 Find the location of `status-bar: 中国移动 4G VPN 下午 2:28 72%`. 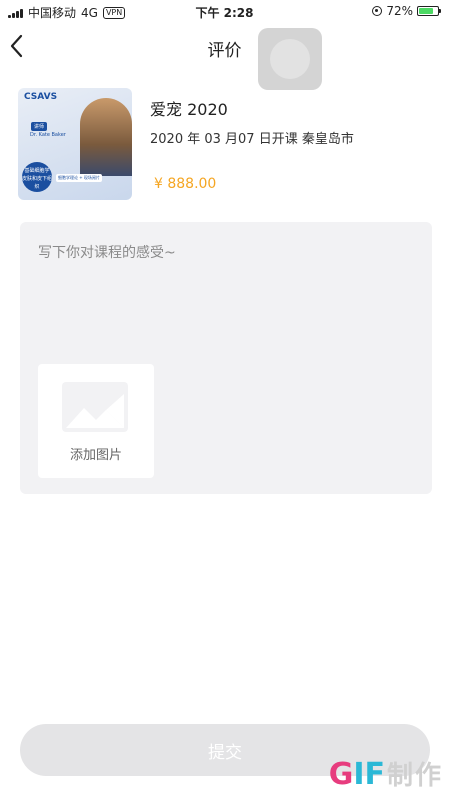

status-bar: 中国移动 4G VPN 下午 2:28 72% is located at coordinates (224, 12).